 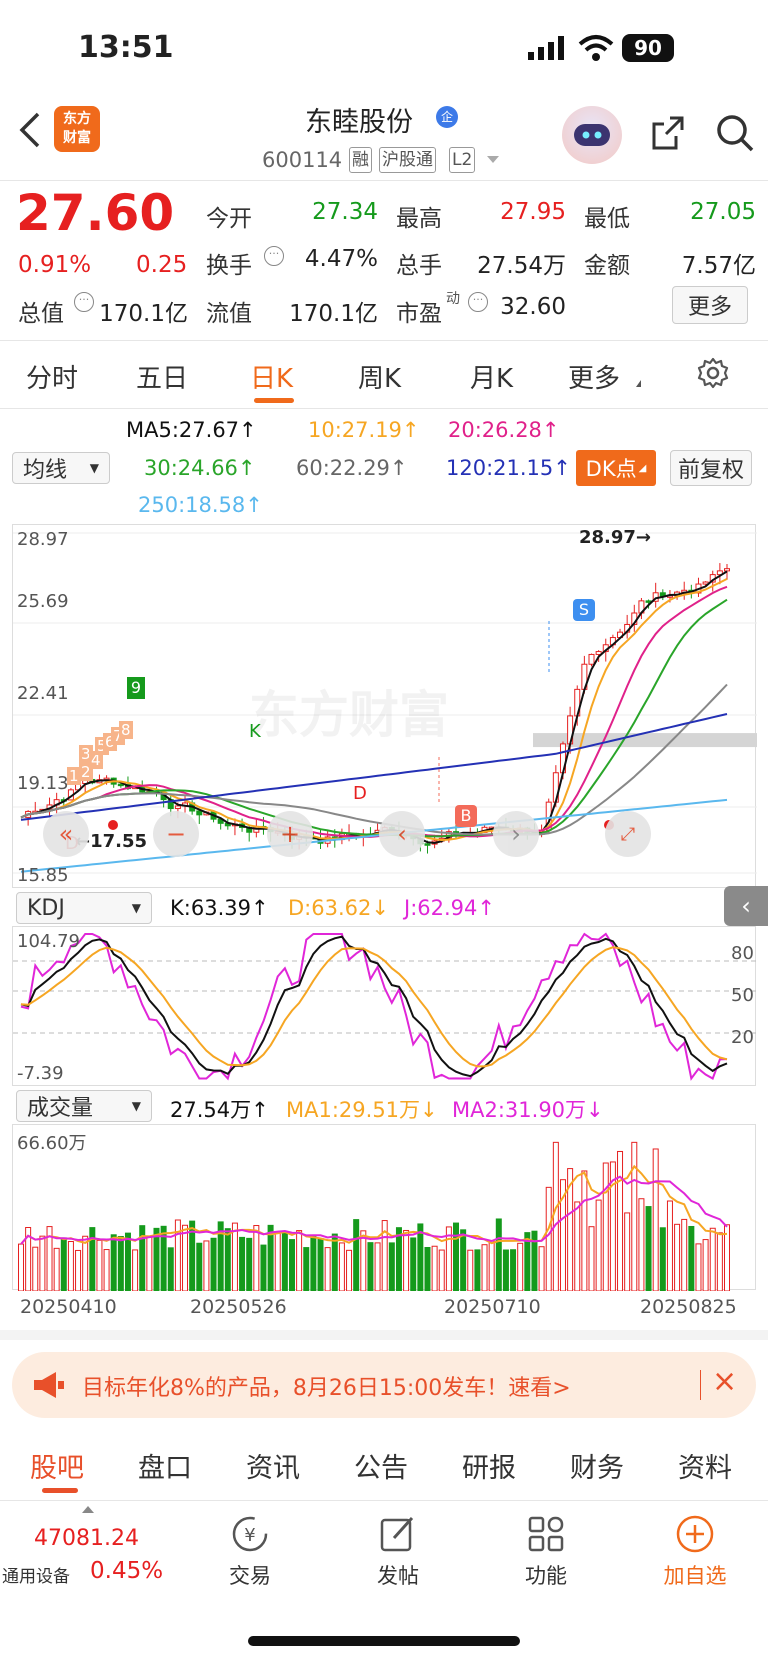 I want to click on signal-s-badge: S, so click(x=584, y=610).